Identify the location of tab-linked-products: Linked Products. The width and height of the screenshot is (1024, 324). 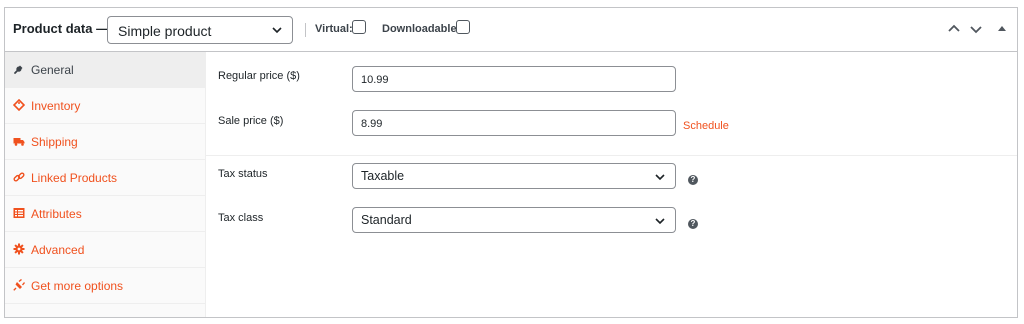
(105, 178).